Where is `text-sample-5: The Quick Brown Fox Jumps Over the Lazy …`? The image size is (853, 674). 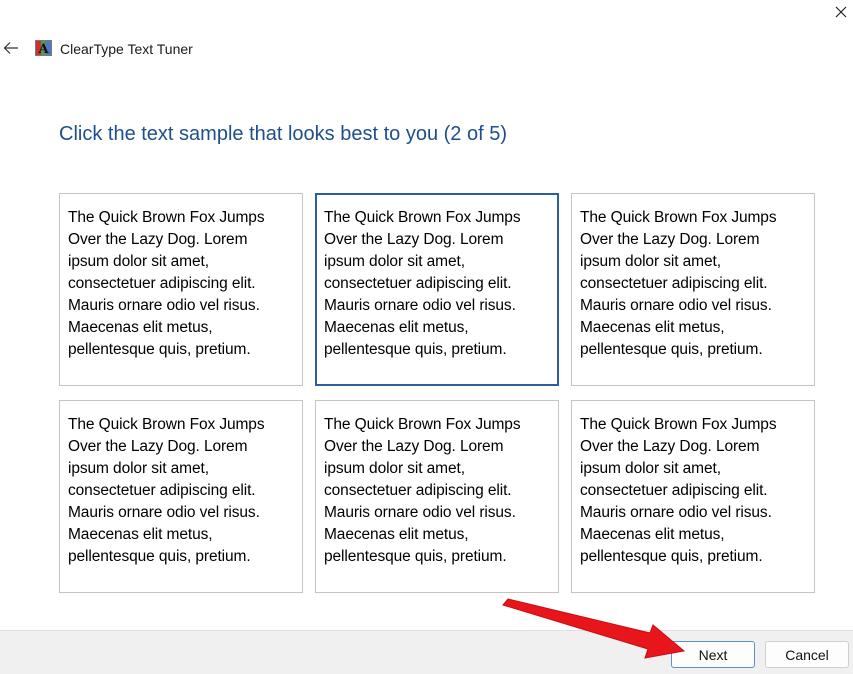
text-sample-5: The Quick Brown Fox Jumps Over the Lazy … is located at coordinates (437, 496).